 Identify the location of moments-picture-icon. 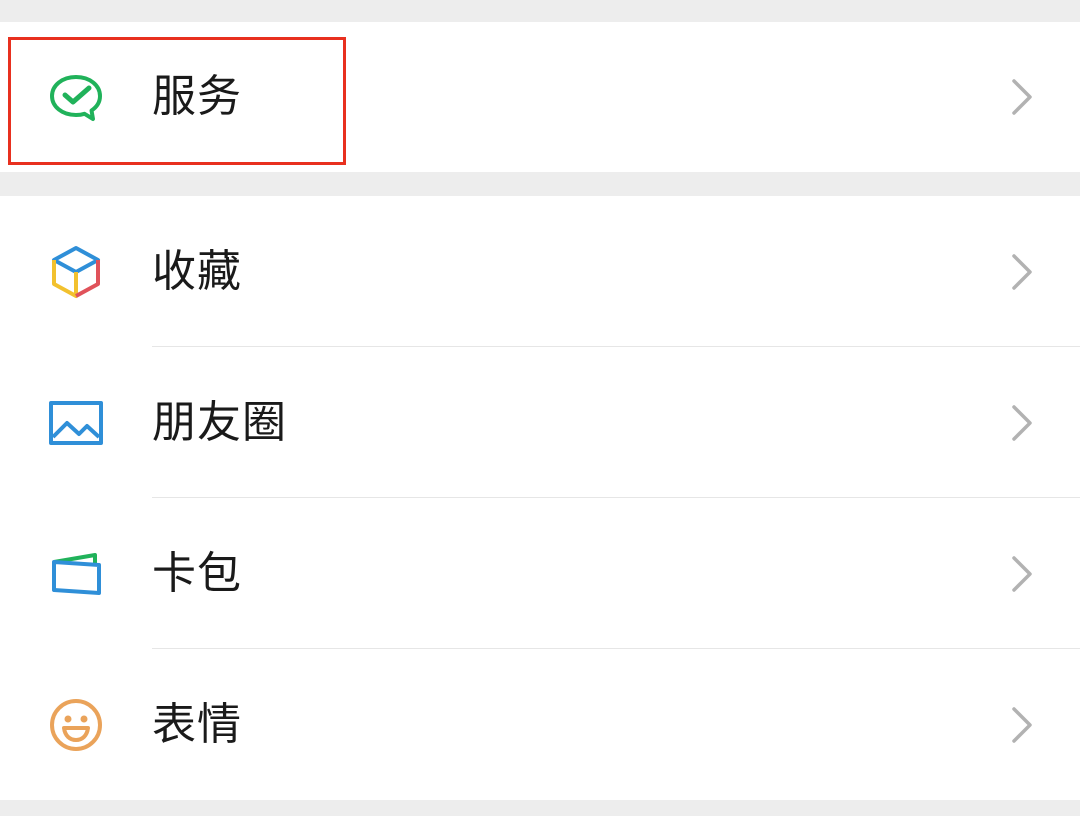
(76, 423).